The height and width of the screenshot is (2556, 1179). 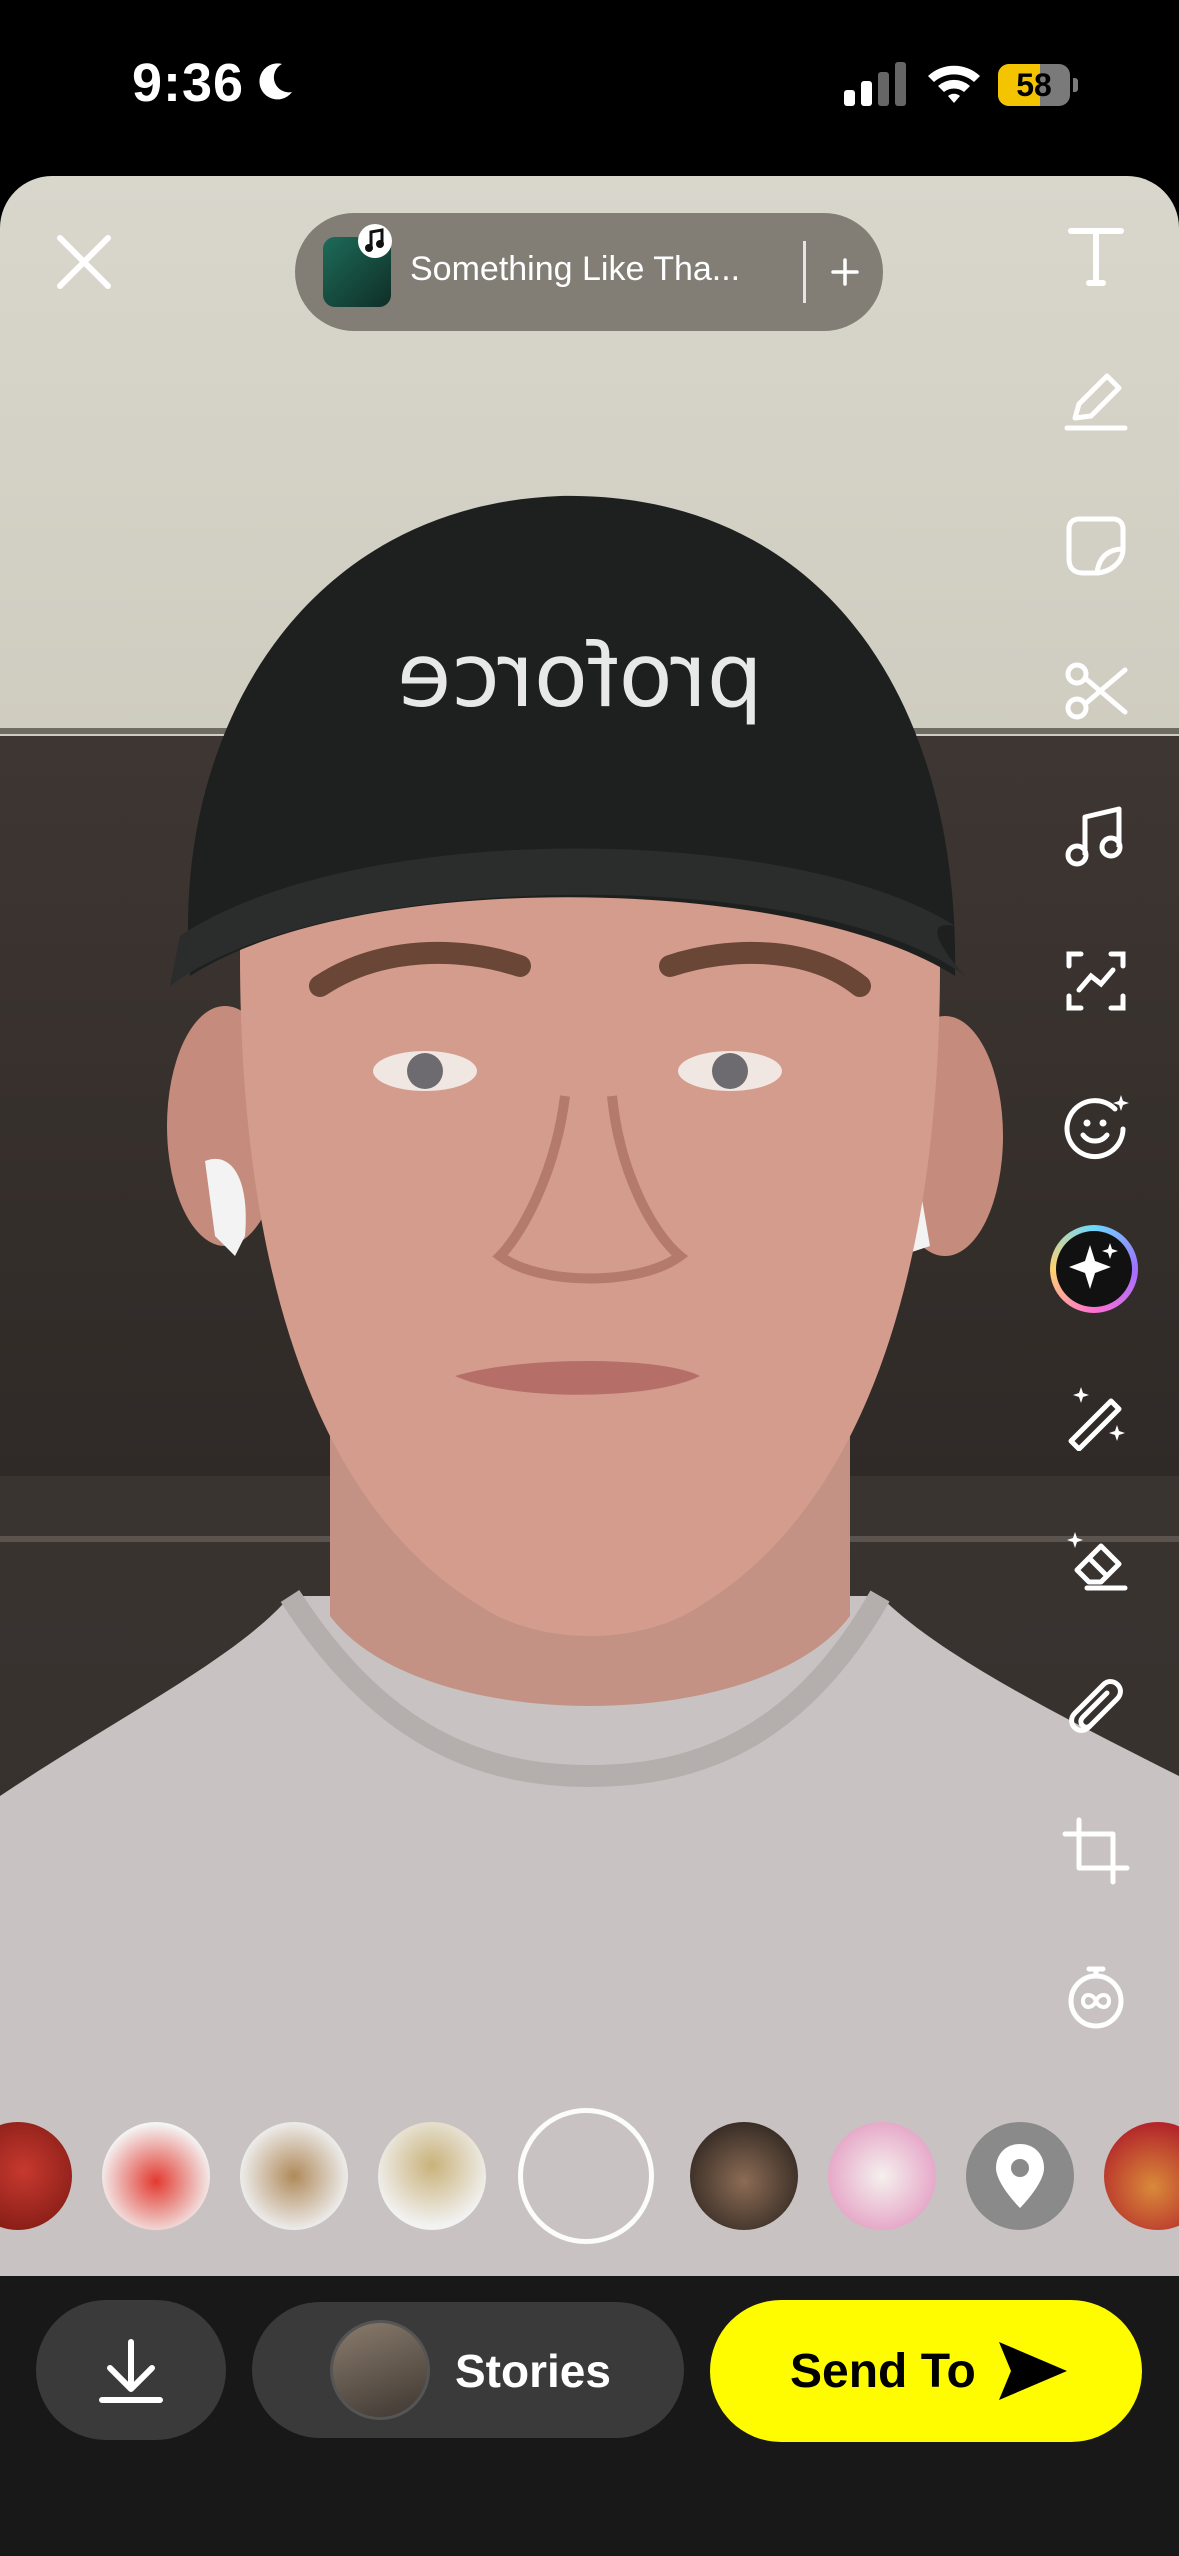 I want to click on eraser-tool, so click(x=1096, y=1561).